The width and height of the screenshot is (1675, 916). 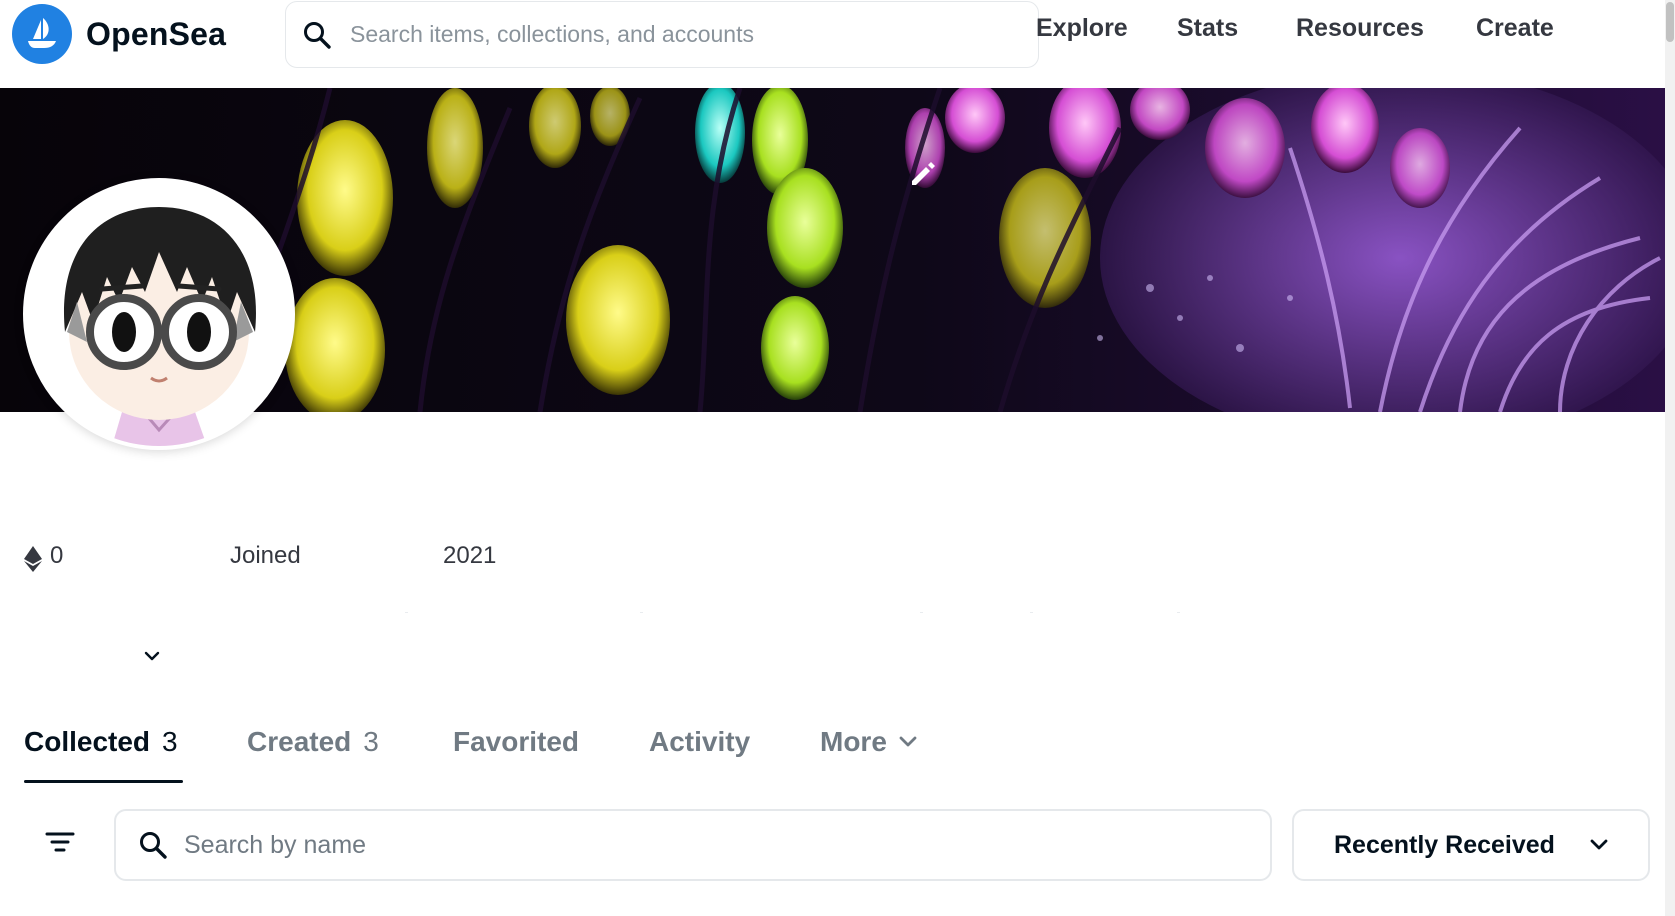 What do you see at coordinates (1515, 28) in the screenshot?
I see `nav-create: Create` at bounding box center [1515, 28].